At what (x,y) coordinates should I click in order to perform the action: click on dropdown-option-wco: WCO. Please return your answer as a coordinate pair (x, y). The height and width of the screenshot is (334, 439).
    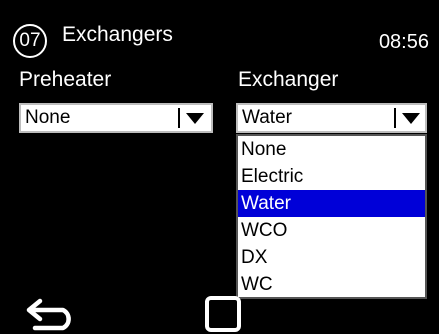
    Looking at the image, I should click on (331, 230).